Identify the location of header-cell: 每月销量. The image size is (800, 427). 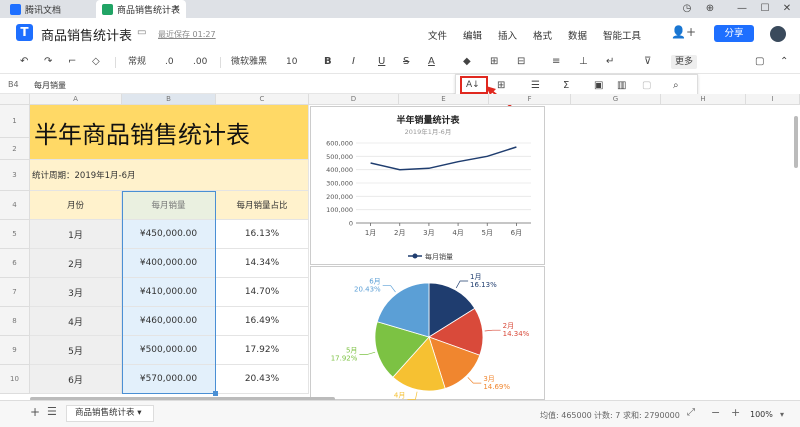
(169, 205).